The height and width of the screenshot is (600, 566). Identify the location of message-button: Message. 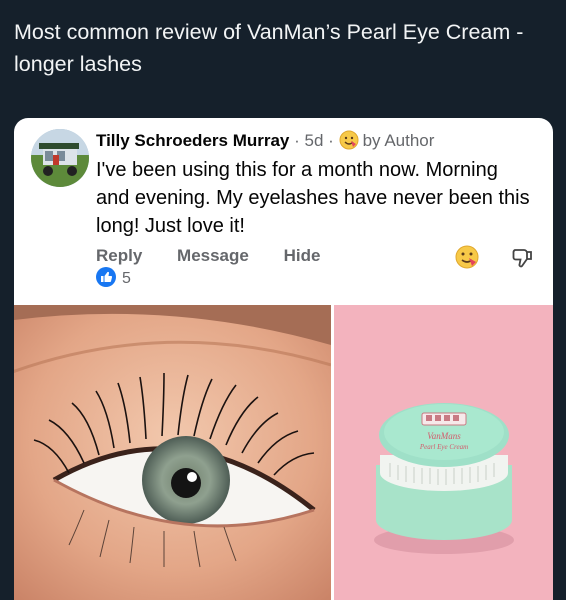
(213, 255).